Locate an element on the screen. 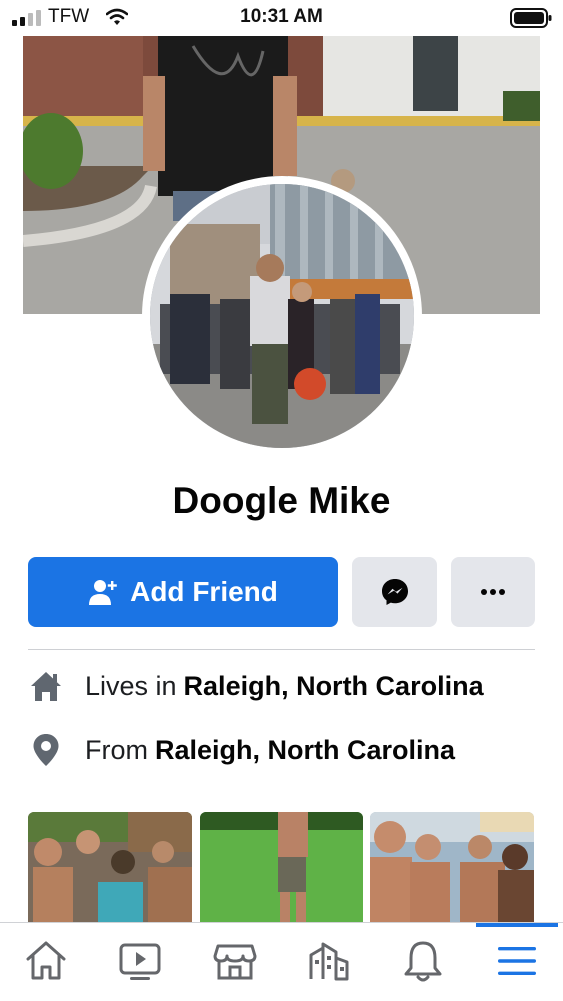 The image size is (563, 1001). marketplace-tab-icon is located at coordinates (235, 962).